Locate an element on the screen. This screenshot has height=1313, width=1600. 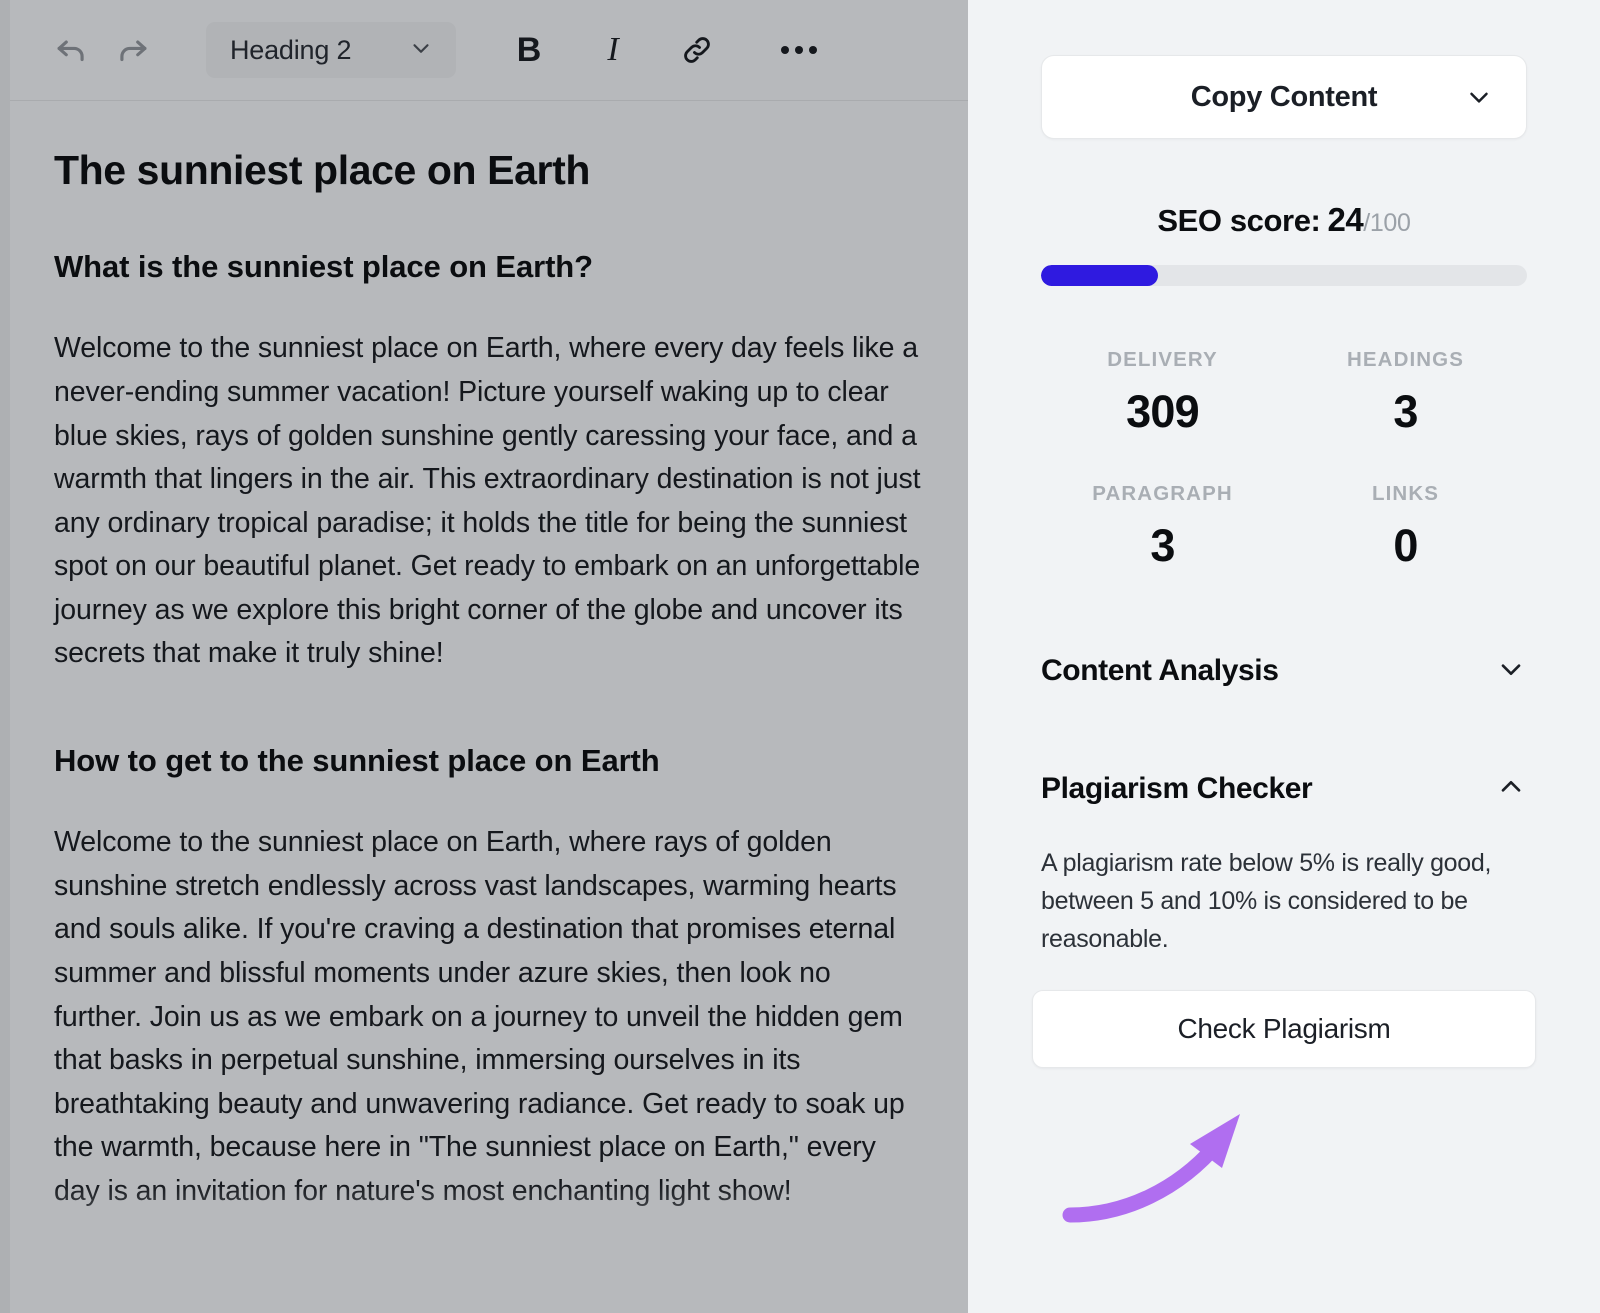
seo-score: SEO score: 24 /100 is located at coordinates (1284, 220).